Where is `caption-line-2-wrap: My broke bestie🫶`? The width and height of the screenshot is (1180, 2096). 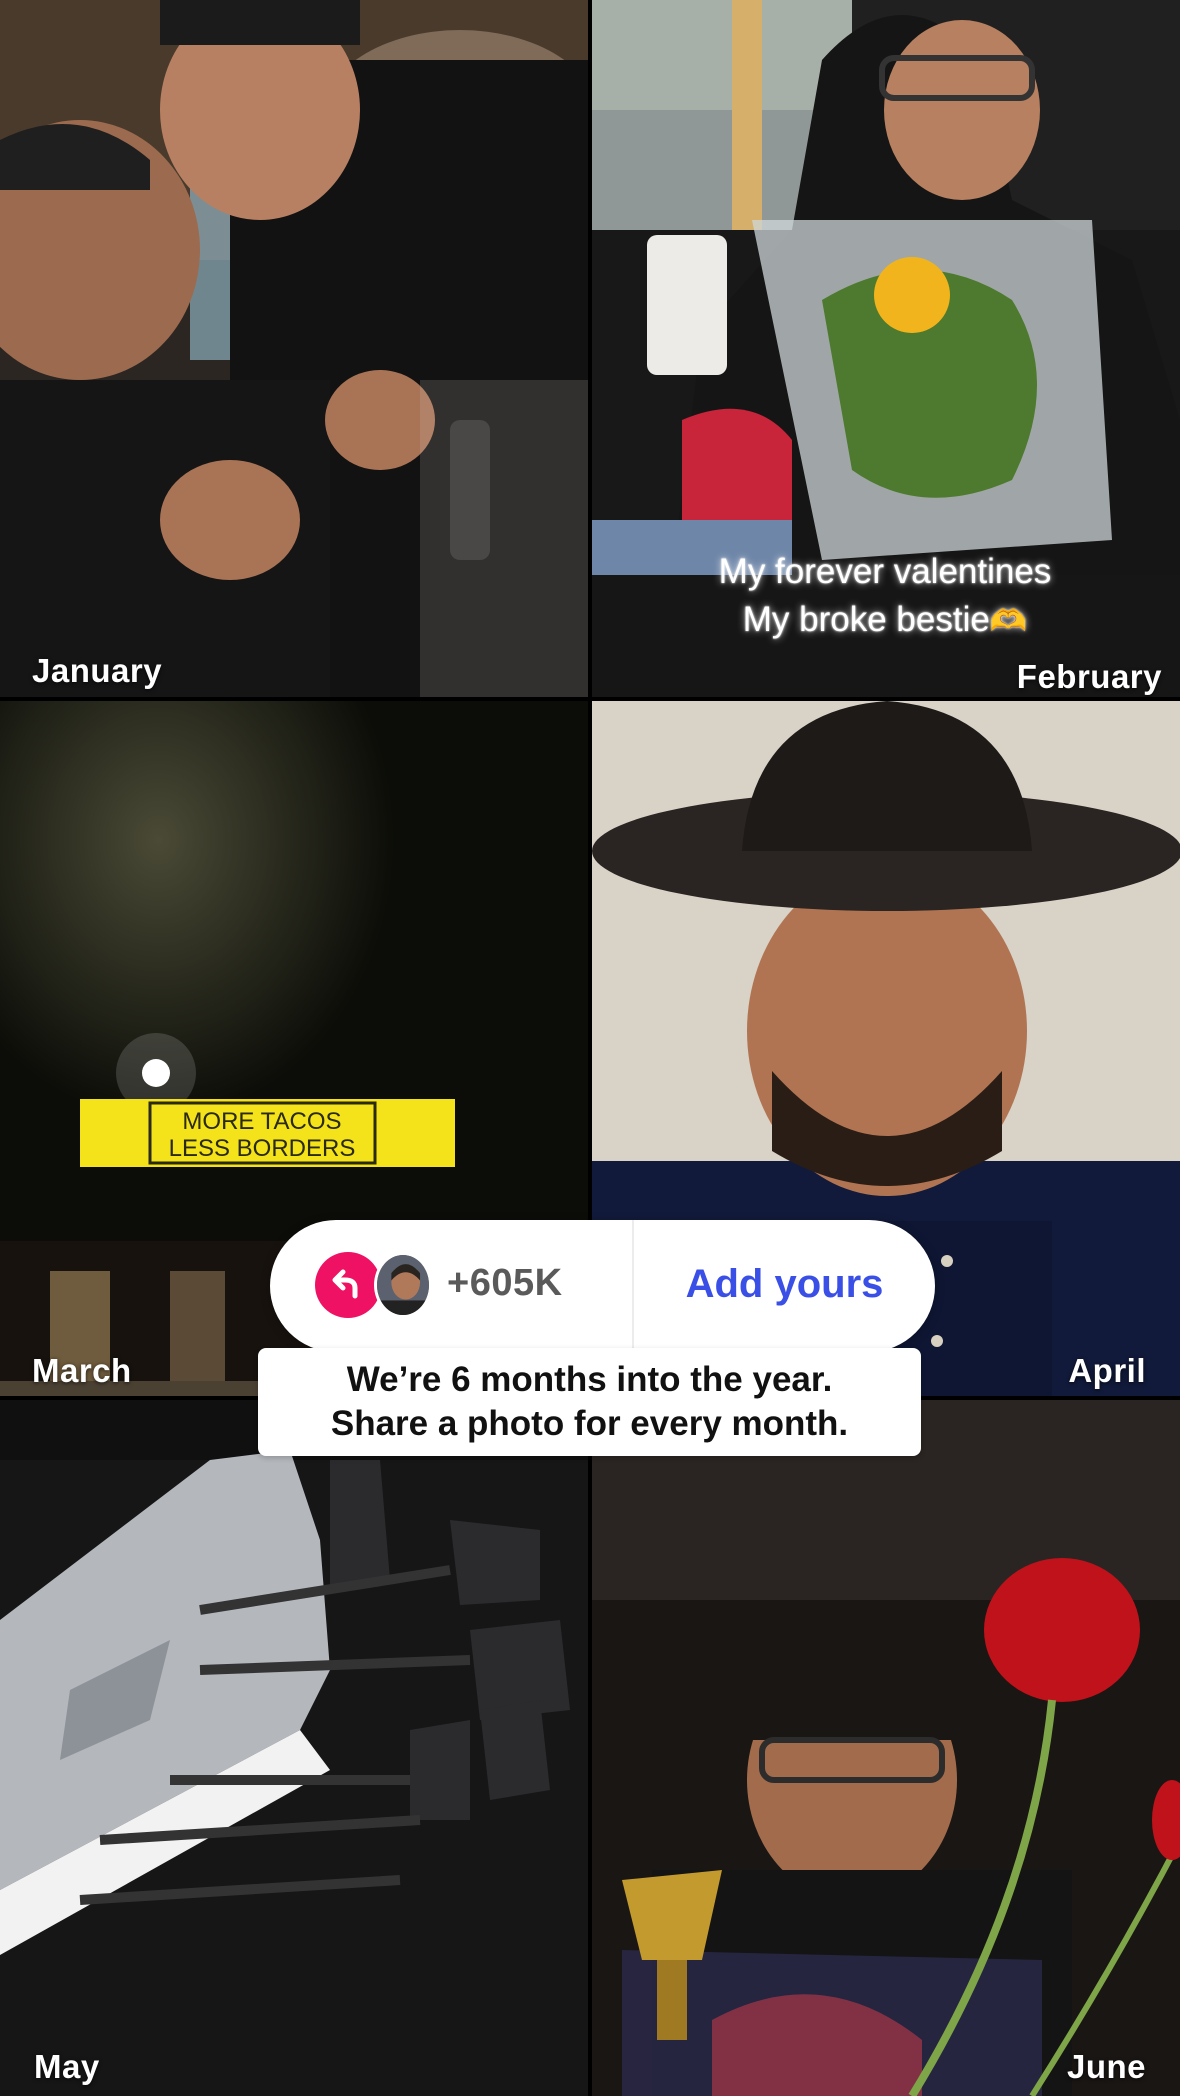 caption-line-2-wrap: My broke bestie🫶 is located at coordinates (885, 621).